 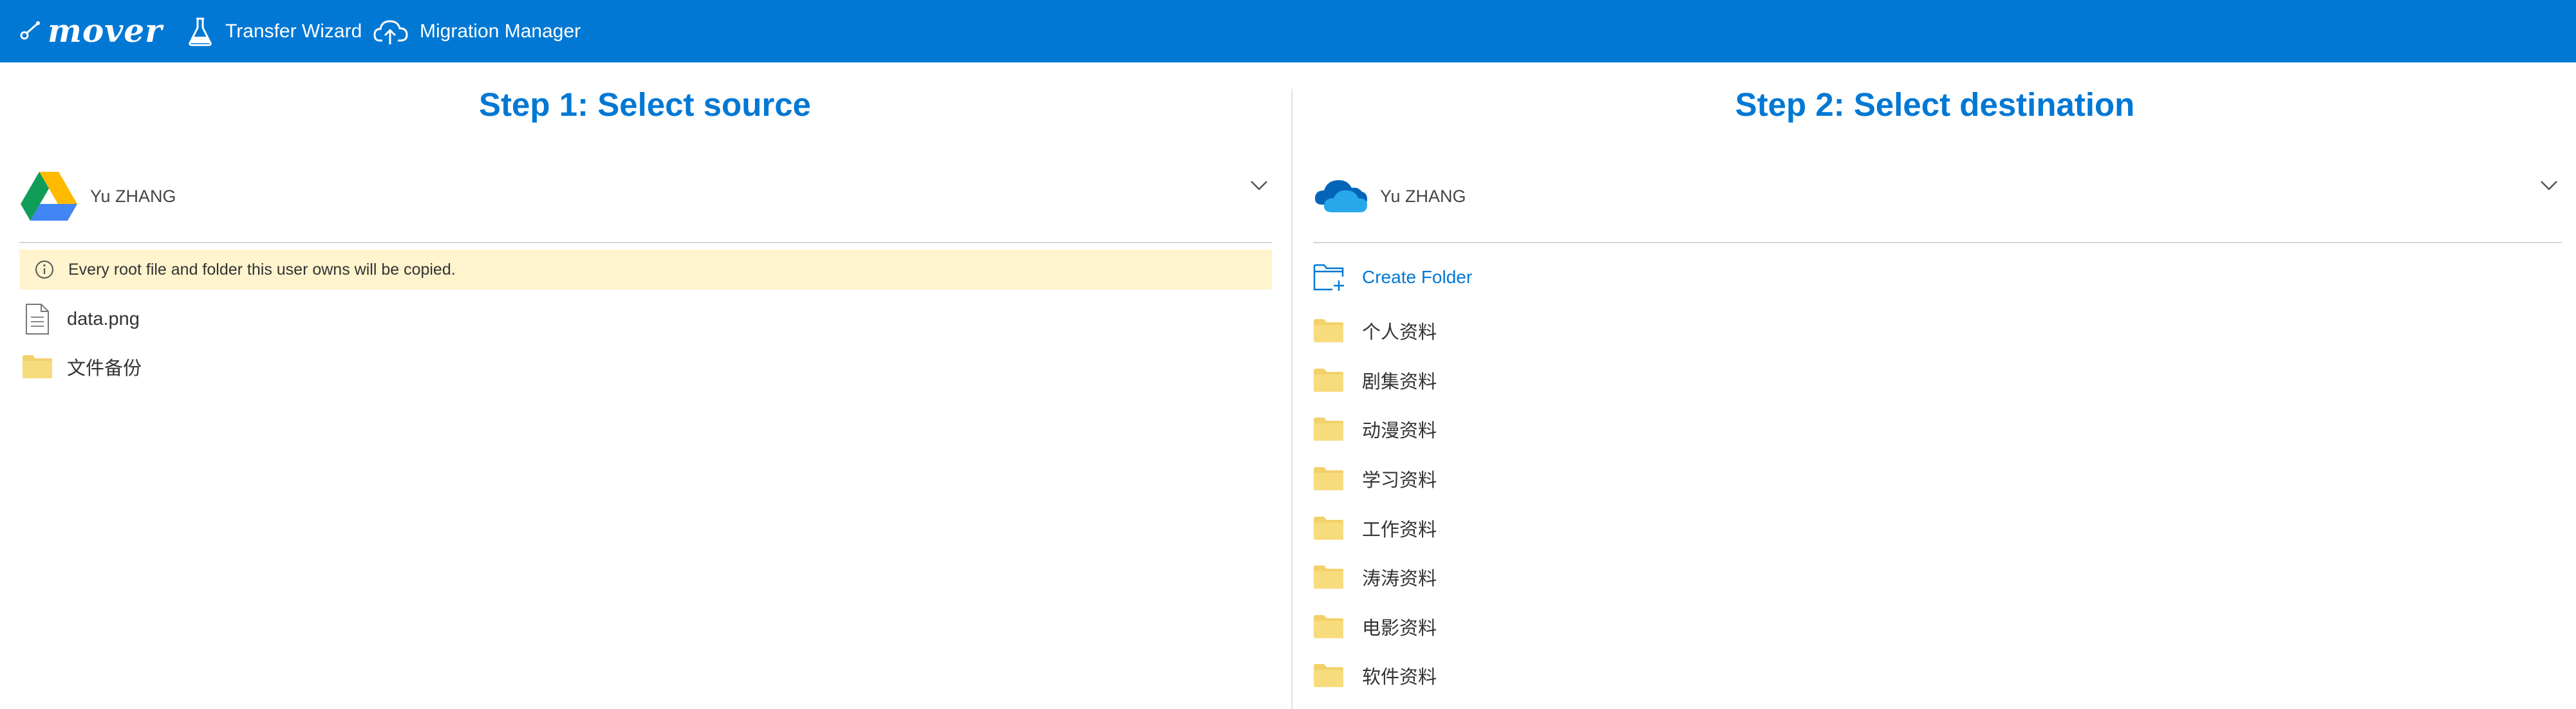 What do you see at coordinates (390, 31) in the screenshot?
I see `cloud-upload-icon` at bounding box center [390, 31].